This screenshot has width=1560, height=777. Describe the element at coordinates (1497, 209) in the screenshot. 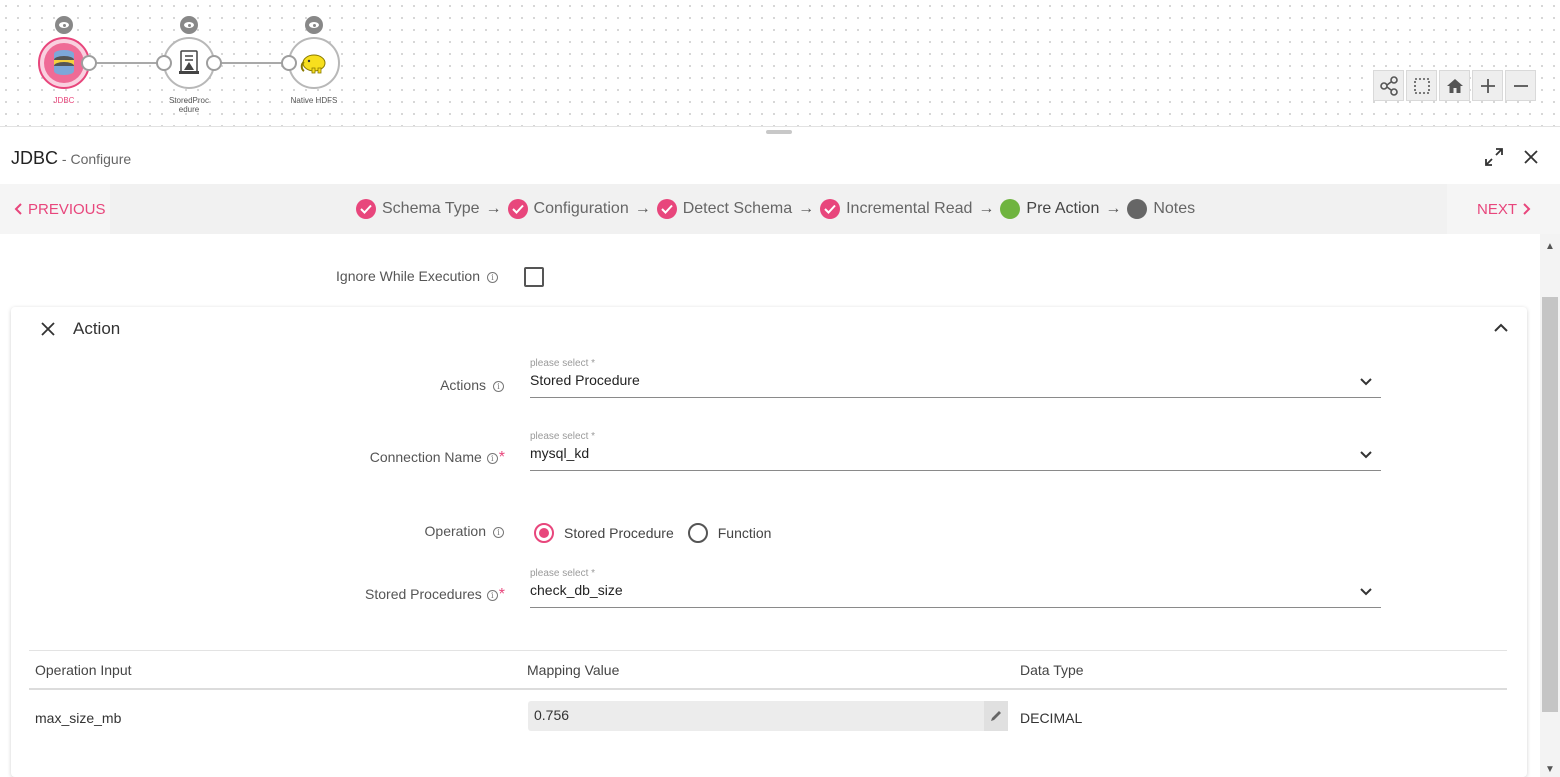

I see `next-label: NEXT` at that location.